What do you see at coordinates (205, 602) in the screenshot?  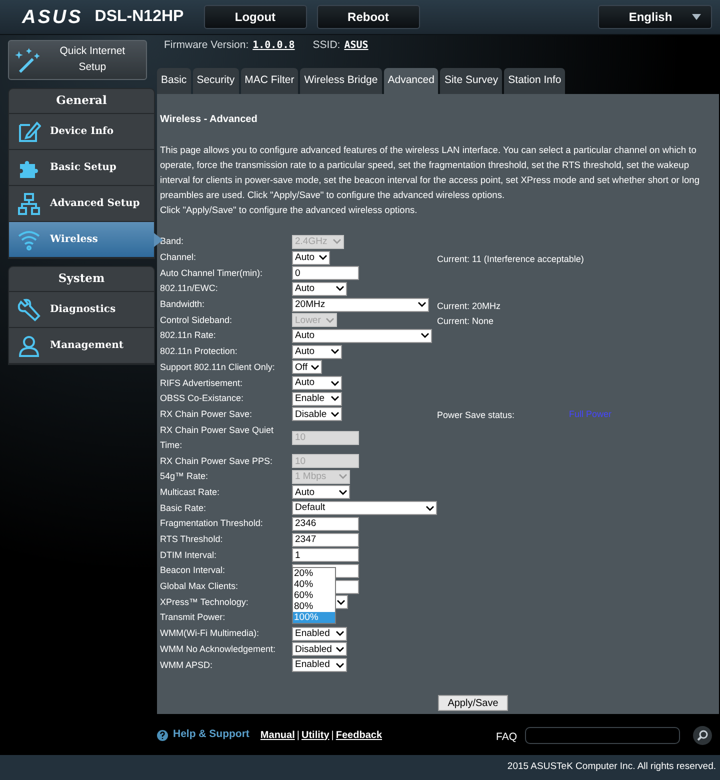 I see `field-label: XPress™ Technology:` at bounding box center [205, 602].